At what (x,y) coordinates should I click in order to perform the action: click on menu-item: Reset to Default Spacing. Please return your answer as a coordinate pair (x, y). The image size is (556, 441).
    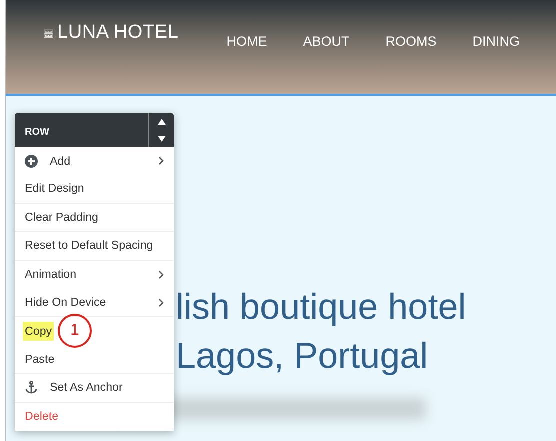
    Looking at the image, I should click on (94, 246).